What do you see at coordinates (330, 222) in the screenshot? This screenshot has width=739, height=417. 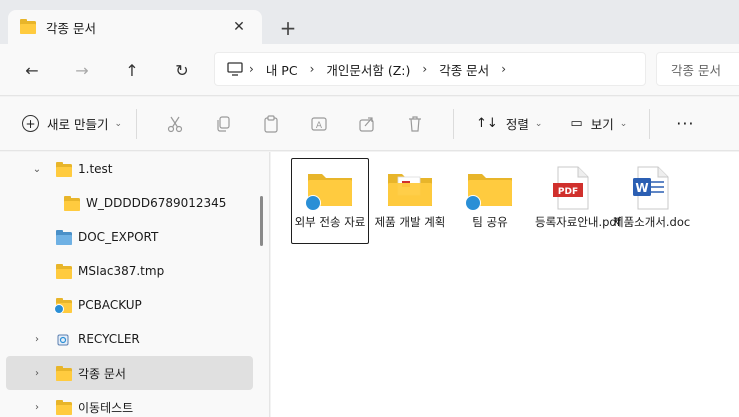 I see `file-item-label: 외부 전송 자료` at bounding box center [330, 222].